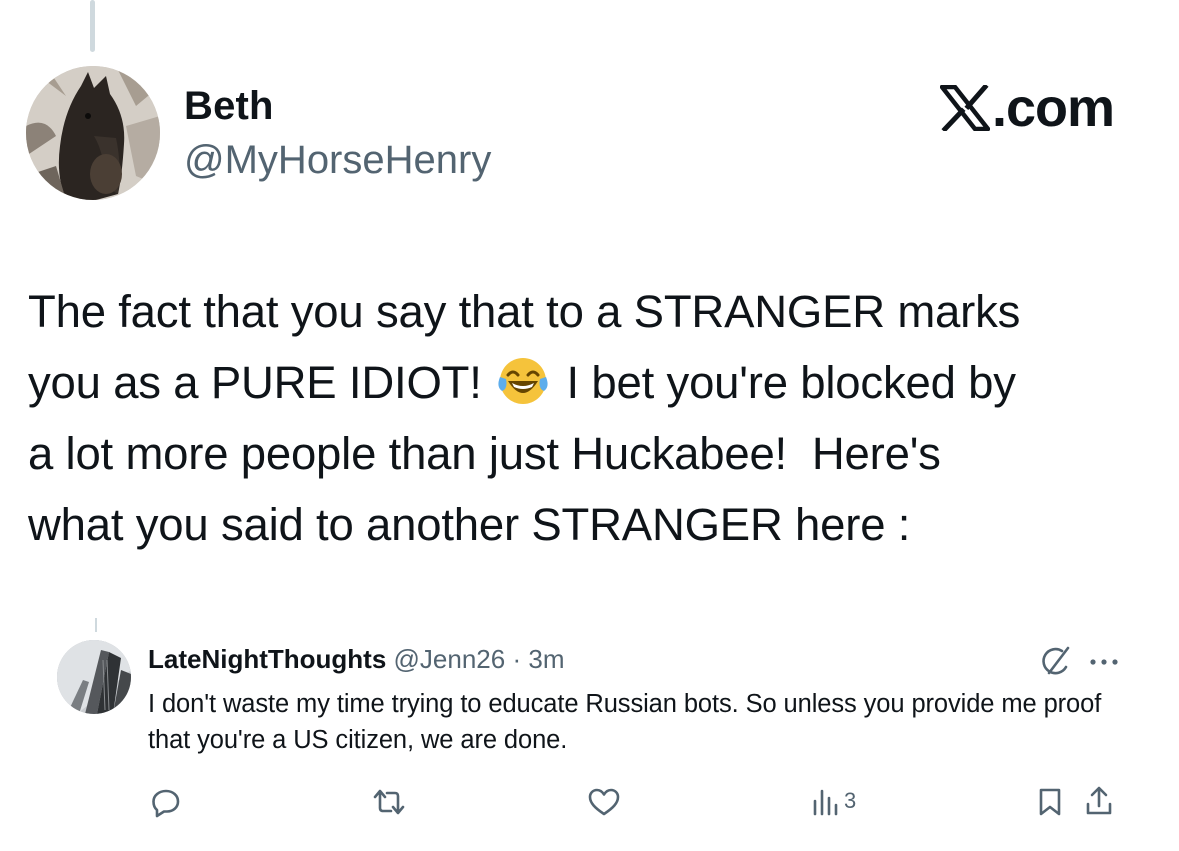 The image size is (1179, 851). Describe the element at coordinates (267, 659) in the screenshot. I see `quoted-display-name: LateNightThoughts` at that location.